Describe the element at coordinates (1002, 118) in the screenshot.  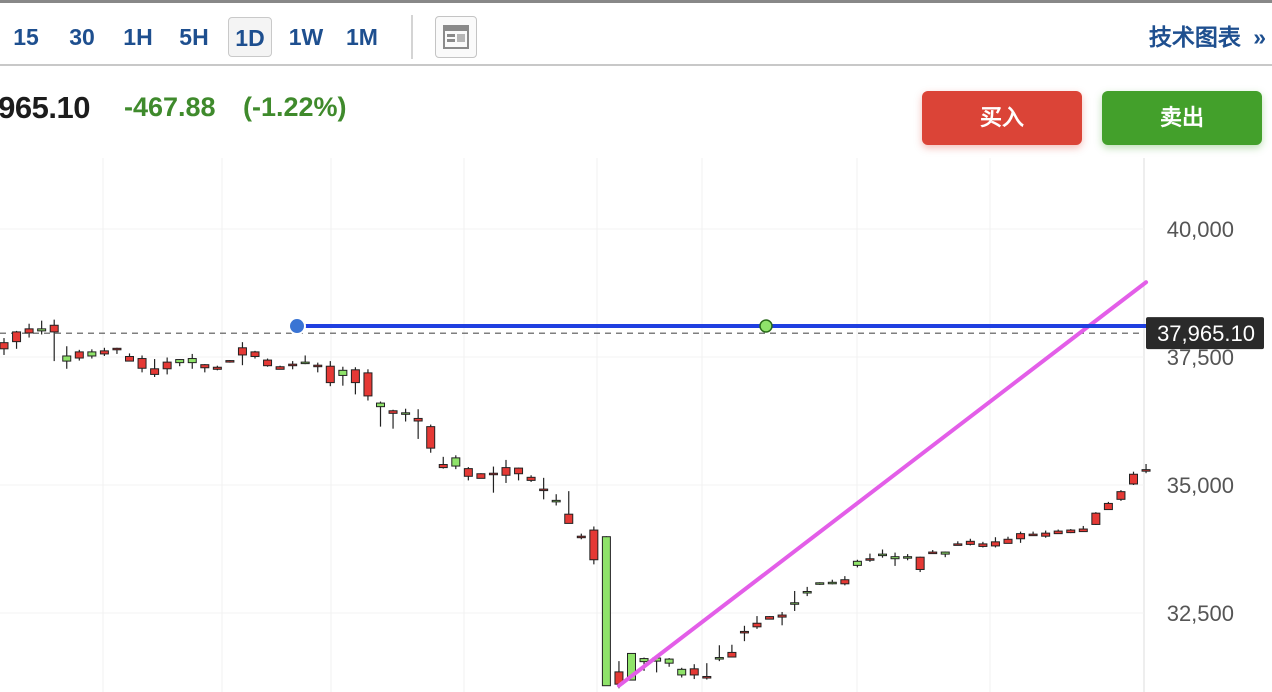
I see `buy-button: 买入` at that location.